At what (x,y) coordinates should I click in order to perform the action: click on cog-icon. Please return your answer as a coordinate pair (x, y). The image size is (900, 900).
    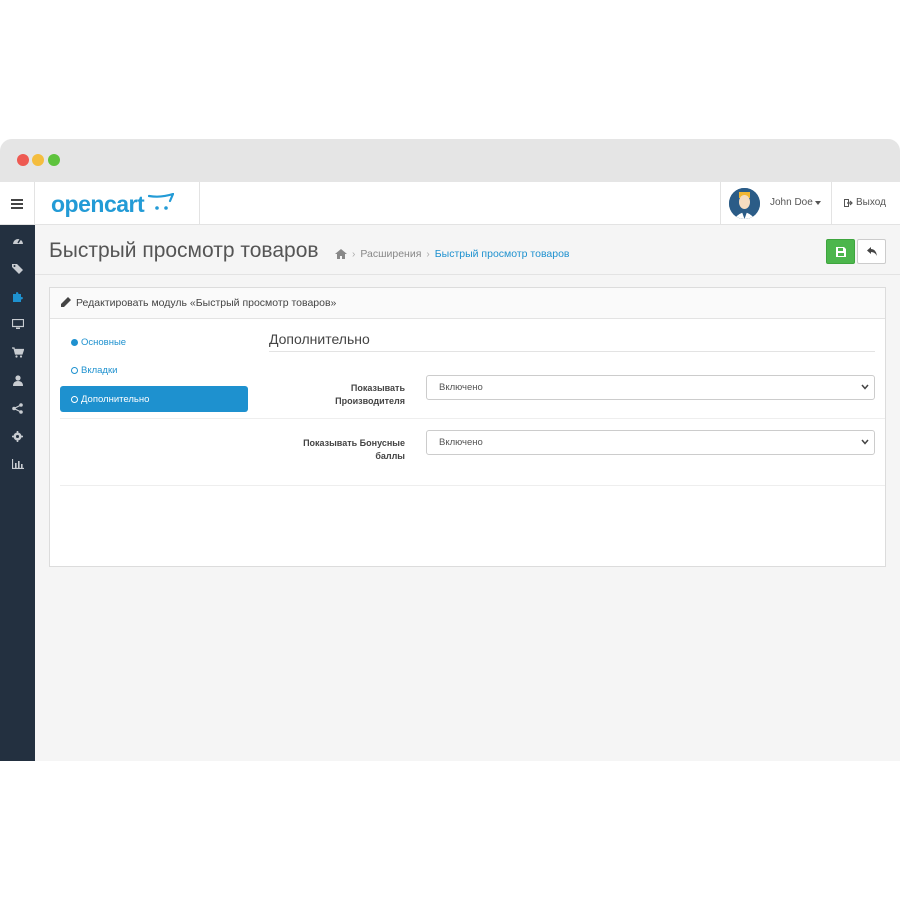
    Looking at the image, I should click on (17, 436).